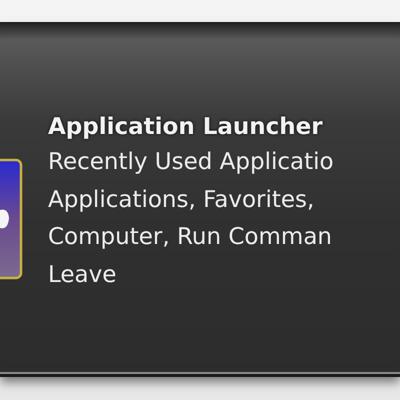 The width and height of the screenshot is (400, 400). Describe the element at coordinates (186, 127) in the screenshot. I see `tooltip-title: Application Launcher` at that location.